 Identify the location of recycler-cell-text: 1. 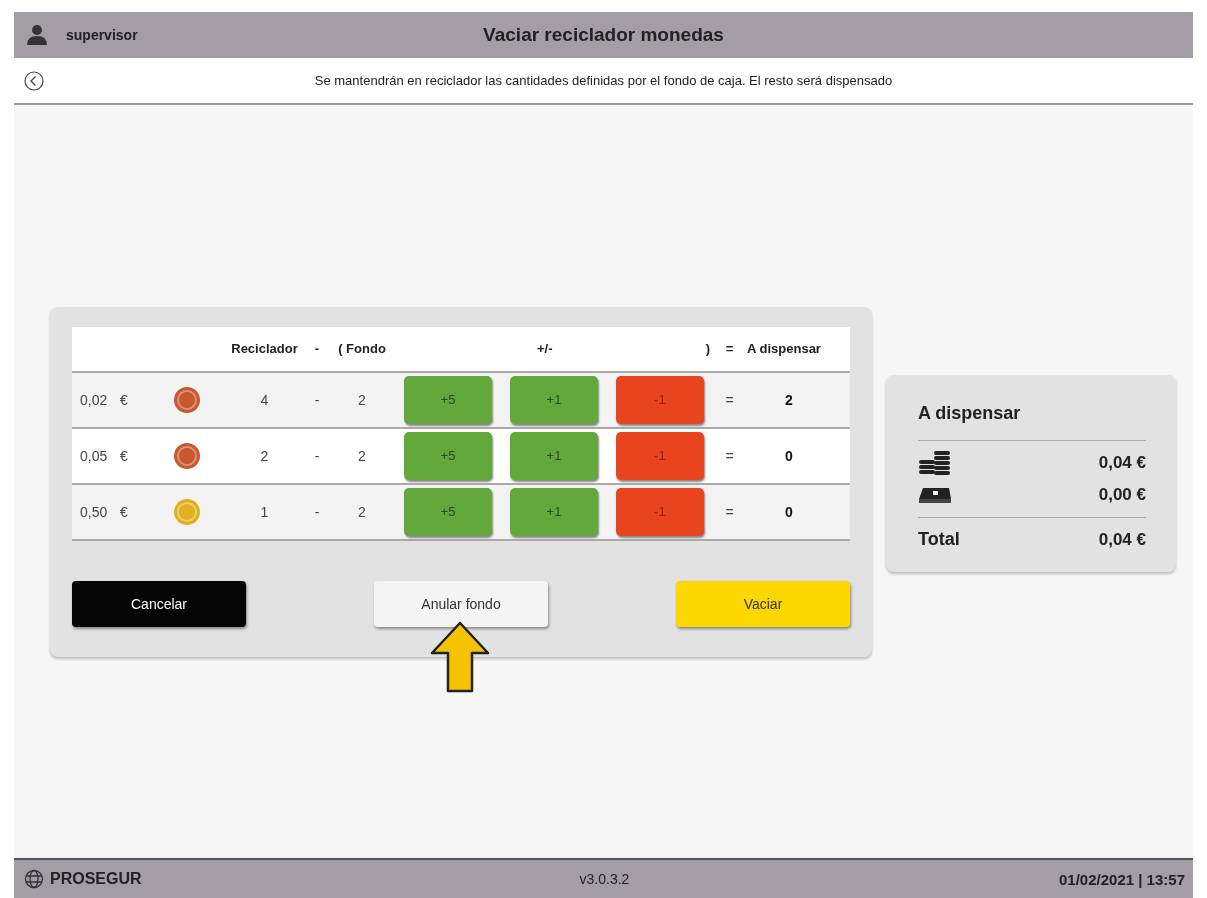
(264, 511).